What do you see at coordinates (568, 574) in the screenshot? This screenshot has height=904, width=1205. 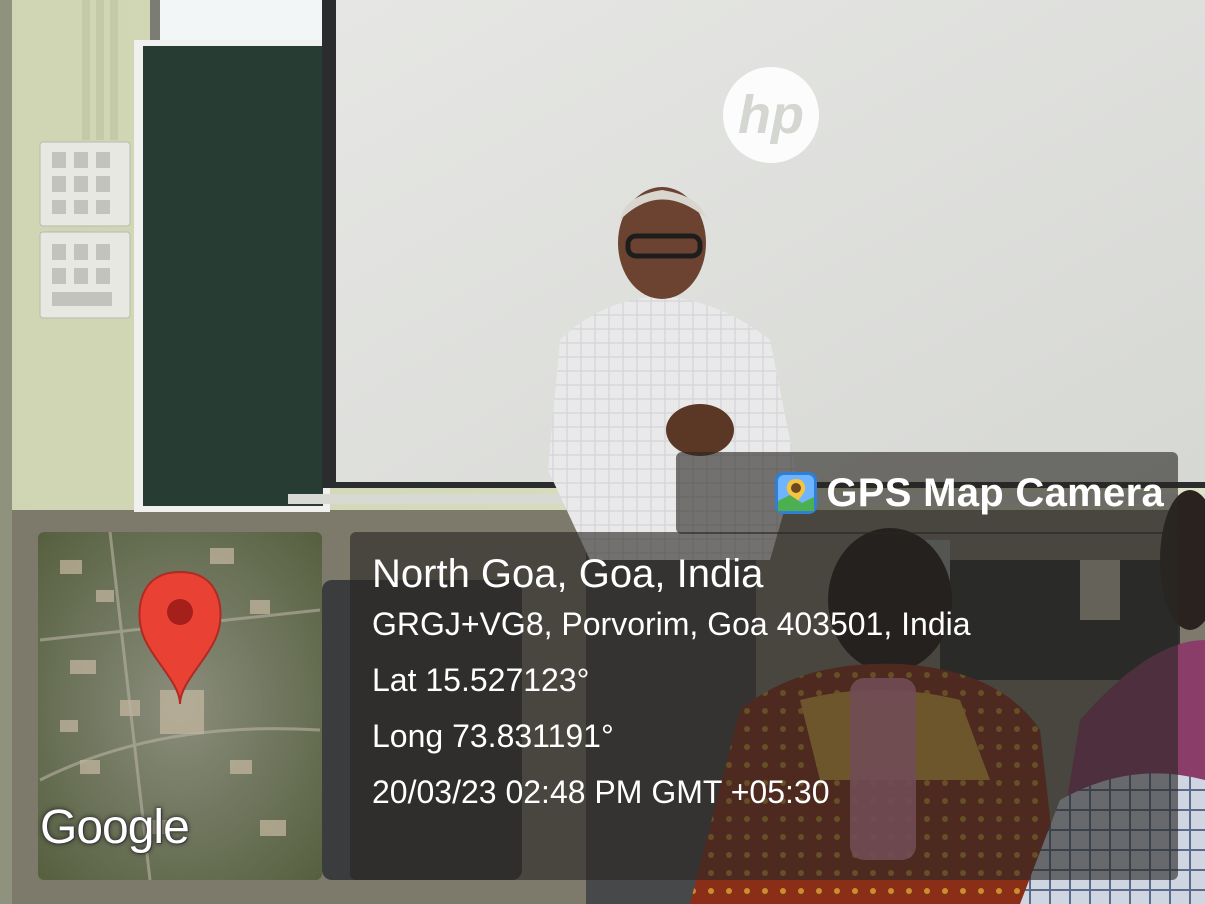 I see `place-title: North Goa, Goa, India` at bounding box center [568, 574].